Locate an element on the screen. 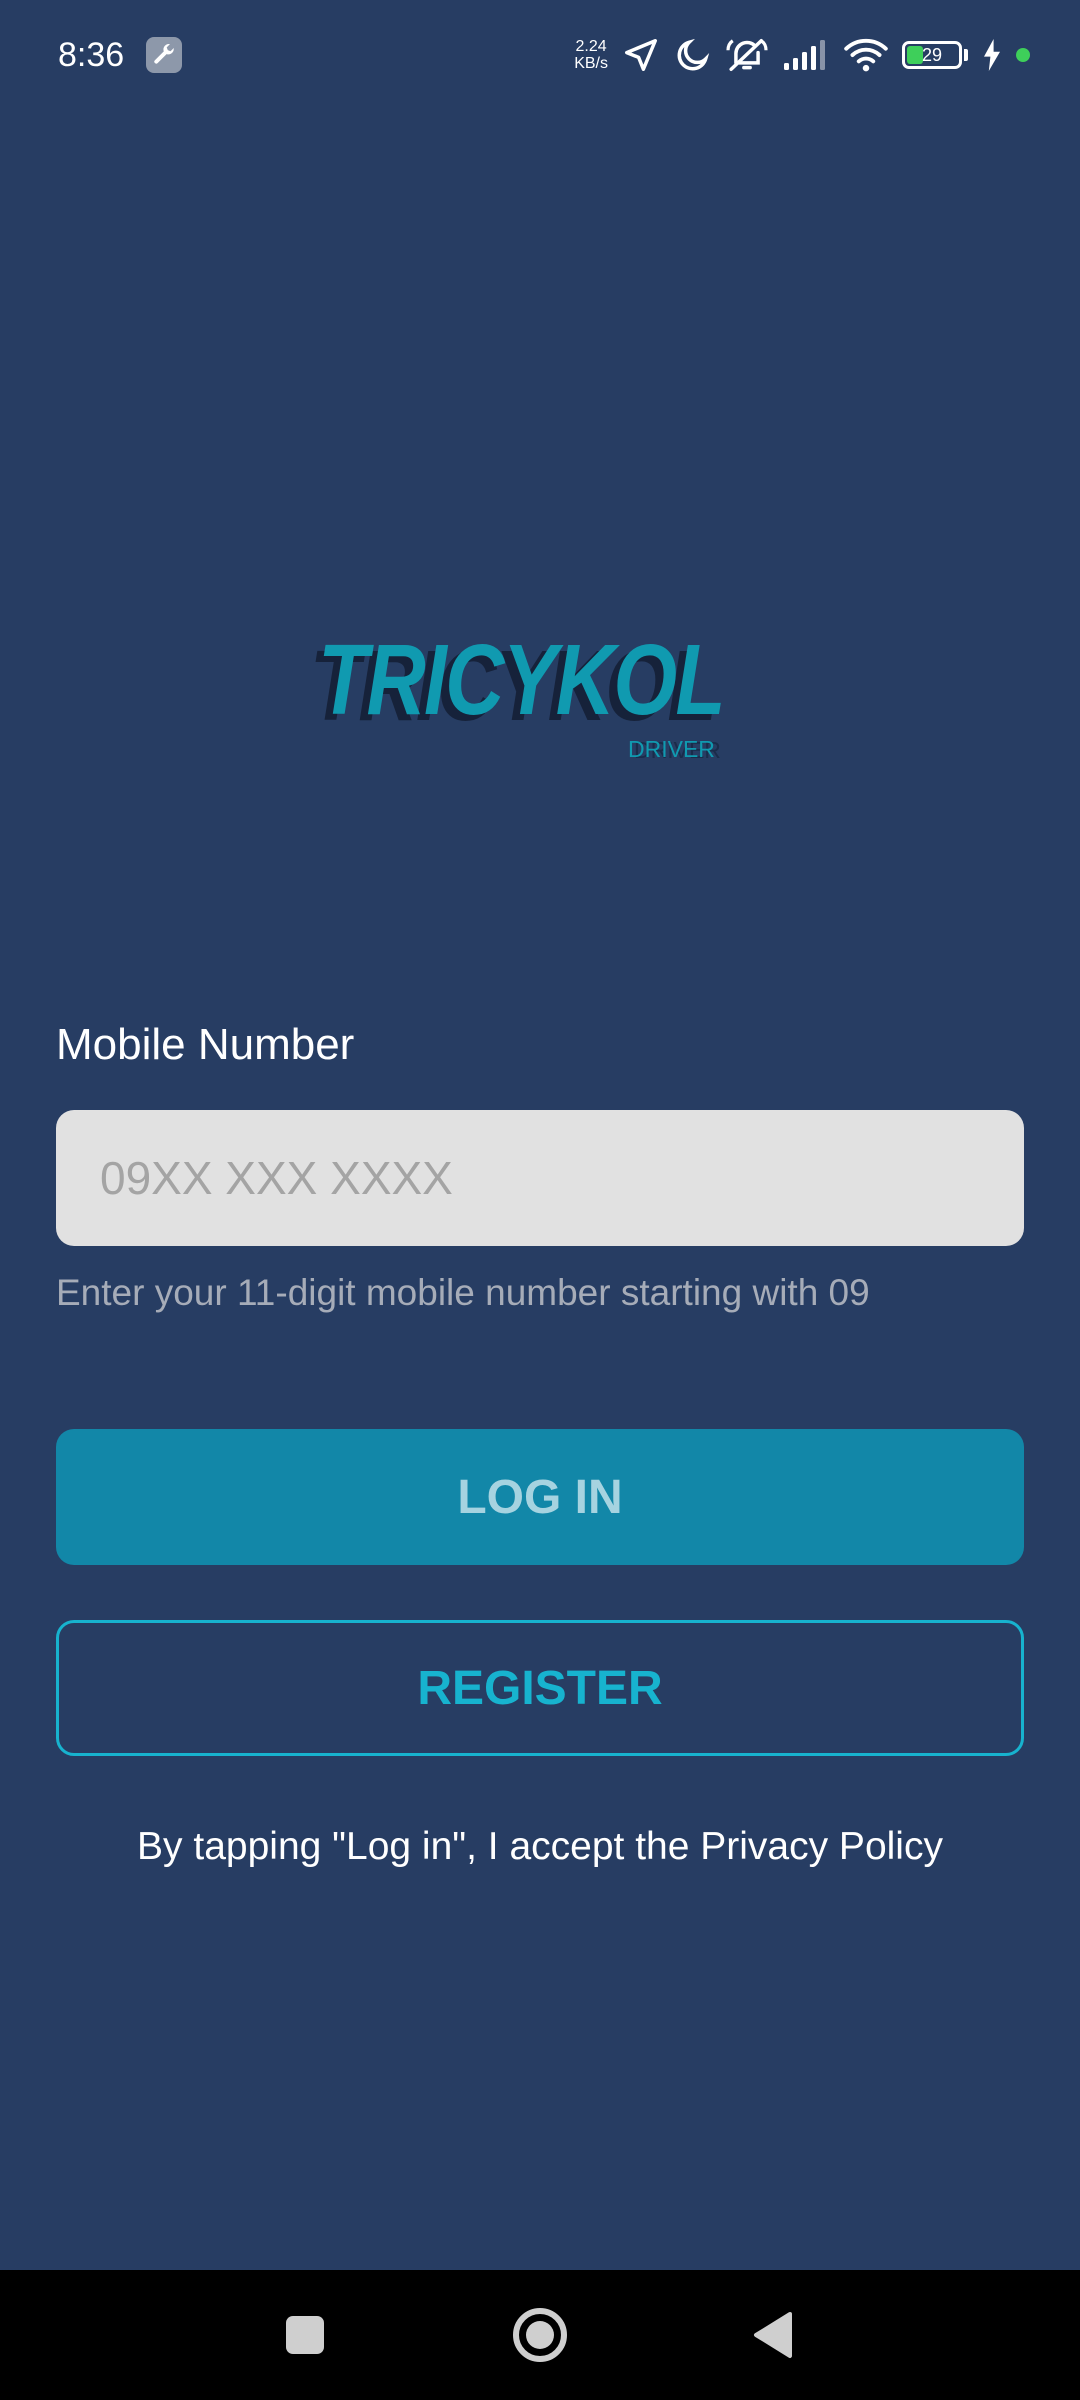  app-logo: TRICYKOL DRIVER is located at coordinates (540, 700).